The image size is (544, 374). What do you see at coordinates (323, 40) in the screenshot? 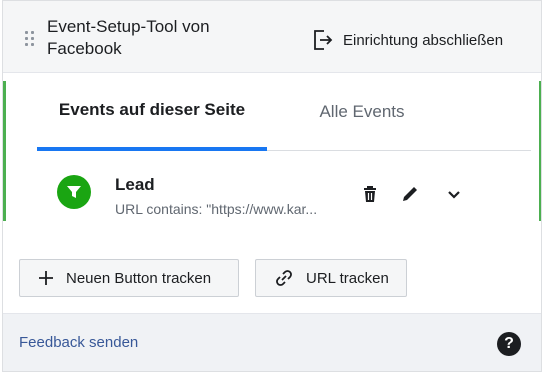
I see `exit-icon` at bounding box center [323, 40].